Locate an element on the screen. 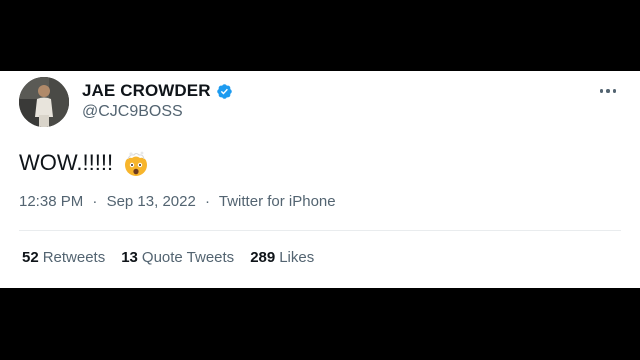  retweets-label: Retweets is located at coordinates (74, 257).